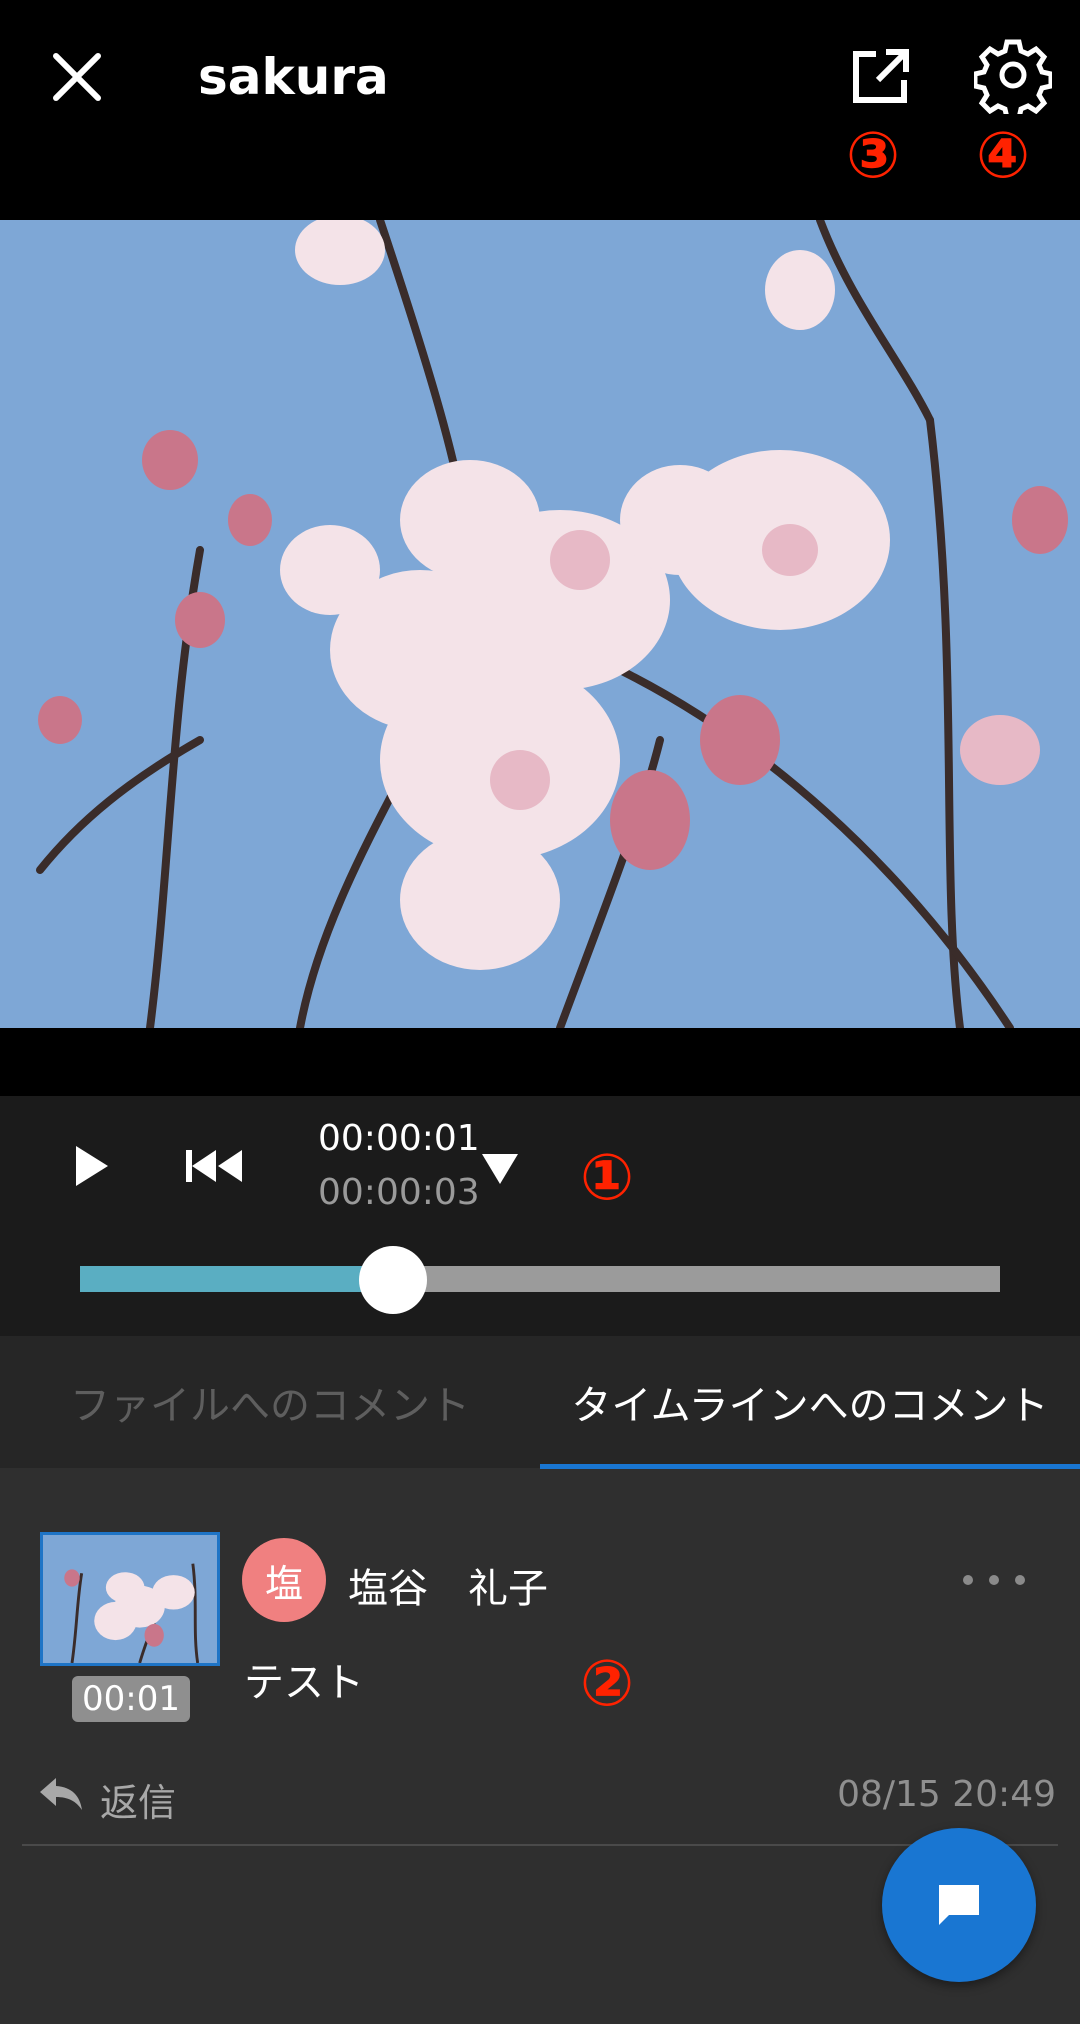  Describe the element at coordinates (131, 1699) in the screenshot. I see `comment-time-badge: 00:01` at that location.